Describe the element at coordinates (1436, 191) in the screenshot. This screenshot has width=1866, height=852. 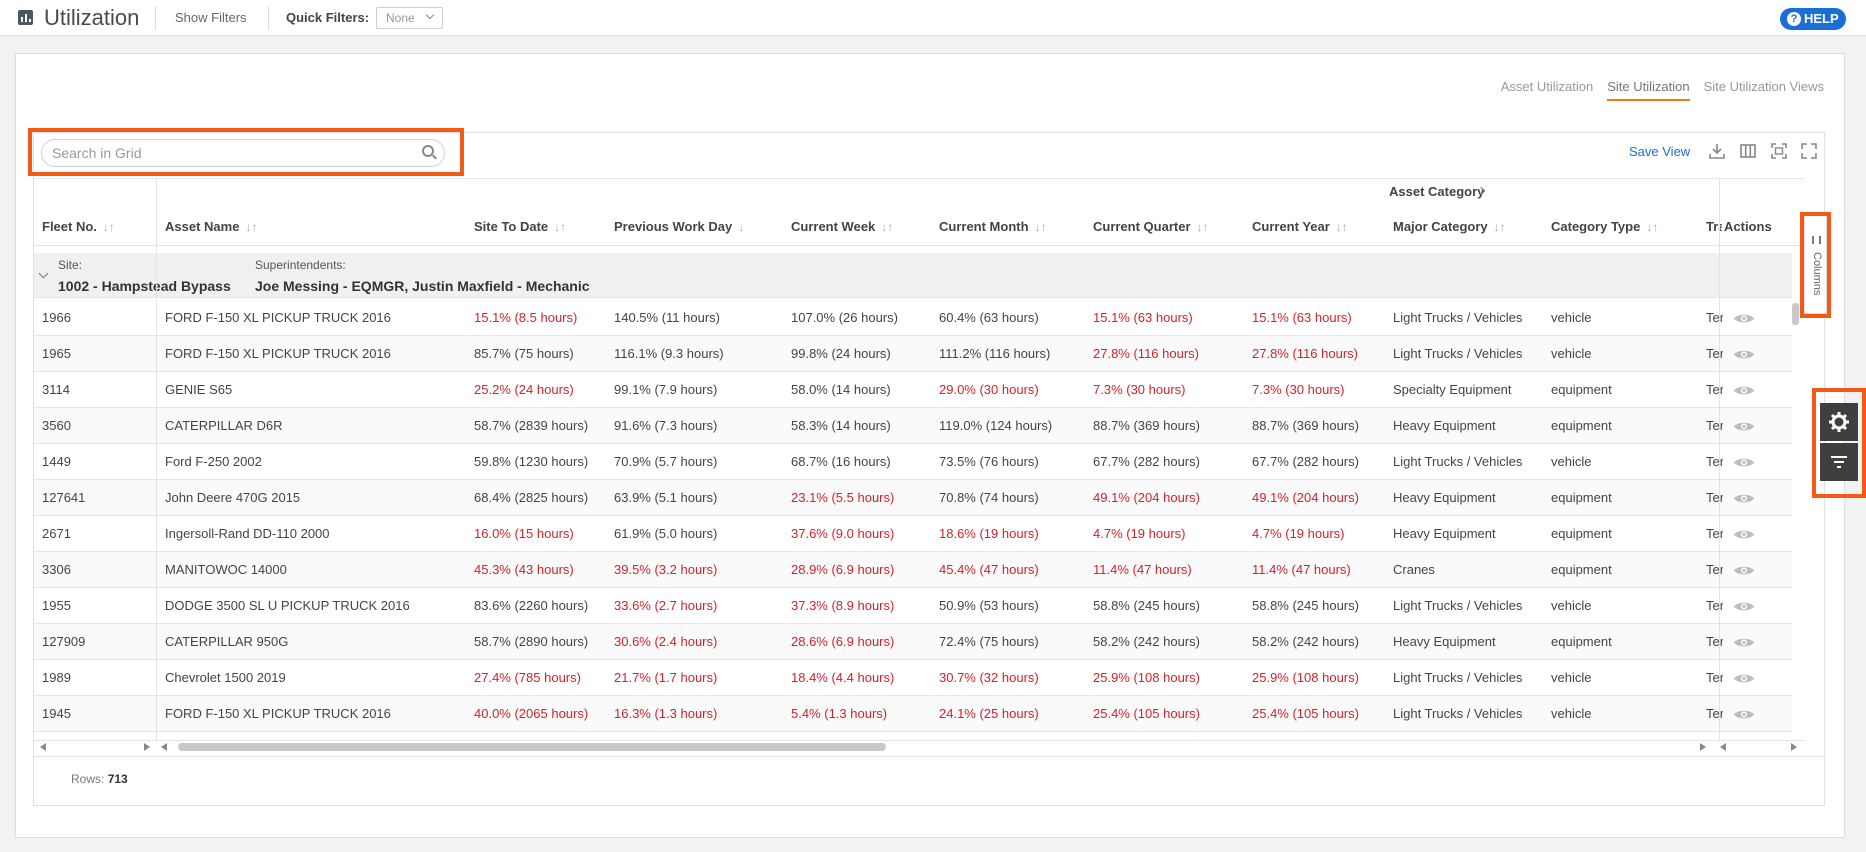
I see `asset-category-group-label: Asset Category` at that location.